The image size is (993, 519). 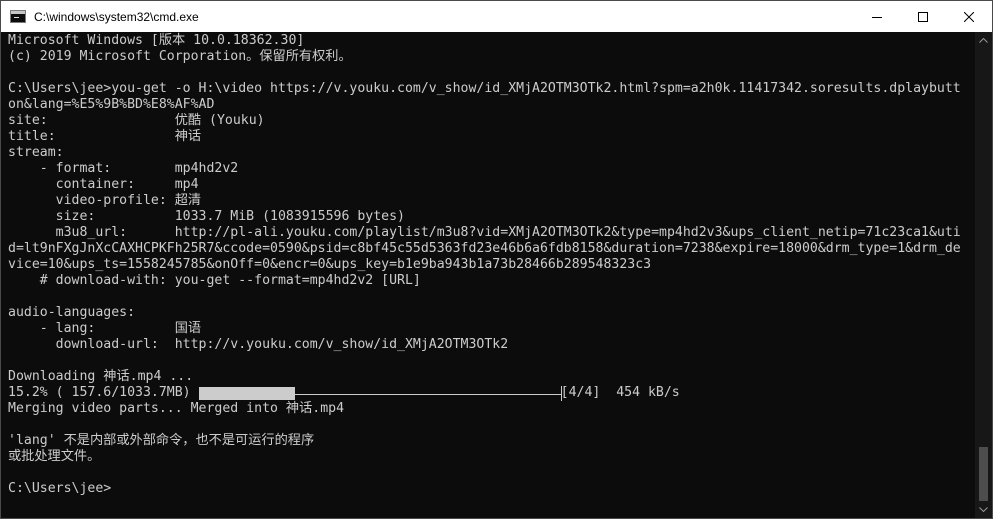 I want to click on close-icon, so click(x=969, y=16).